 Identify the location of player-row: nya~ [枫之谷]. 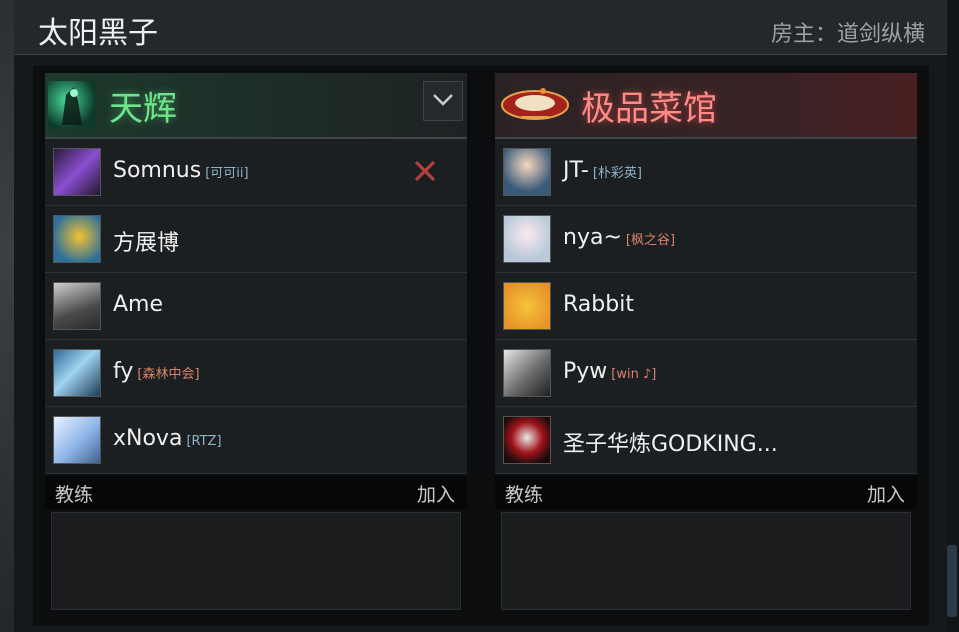
(706, 239).